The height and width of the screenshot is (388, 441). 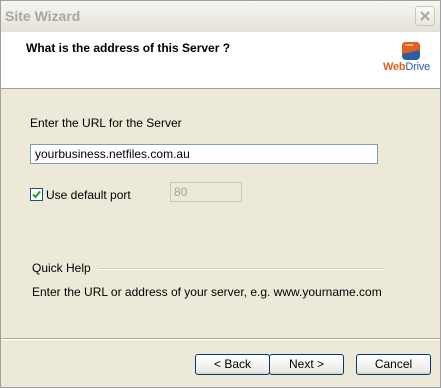 I want to click on close-icon, so click(x=425, y=16).